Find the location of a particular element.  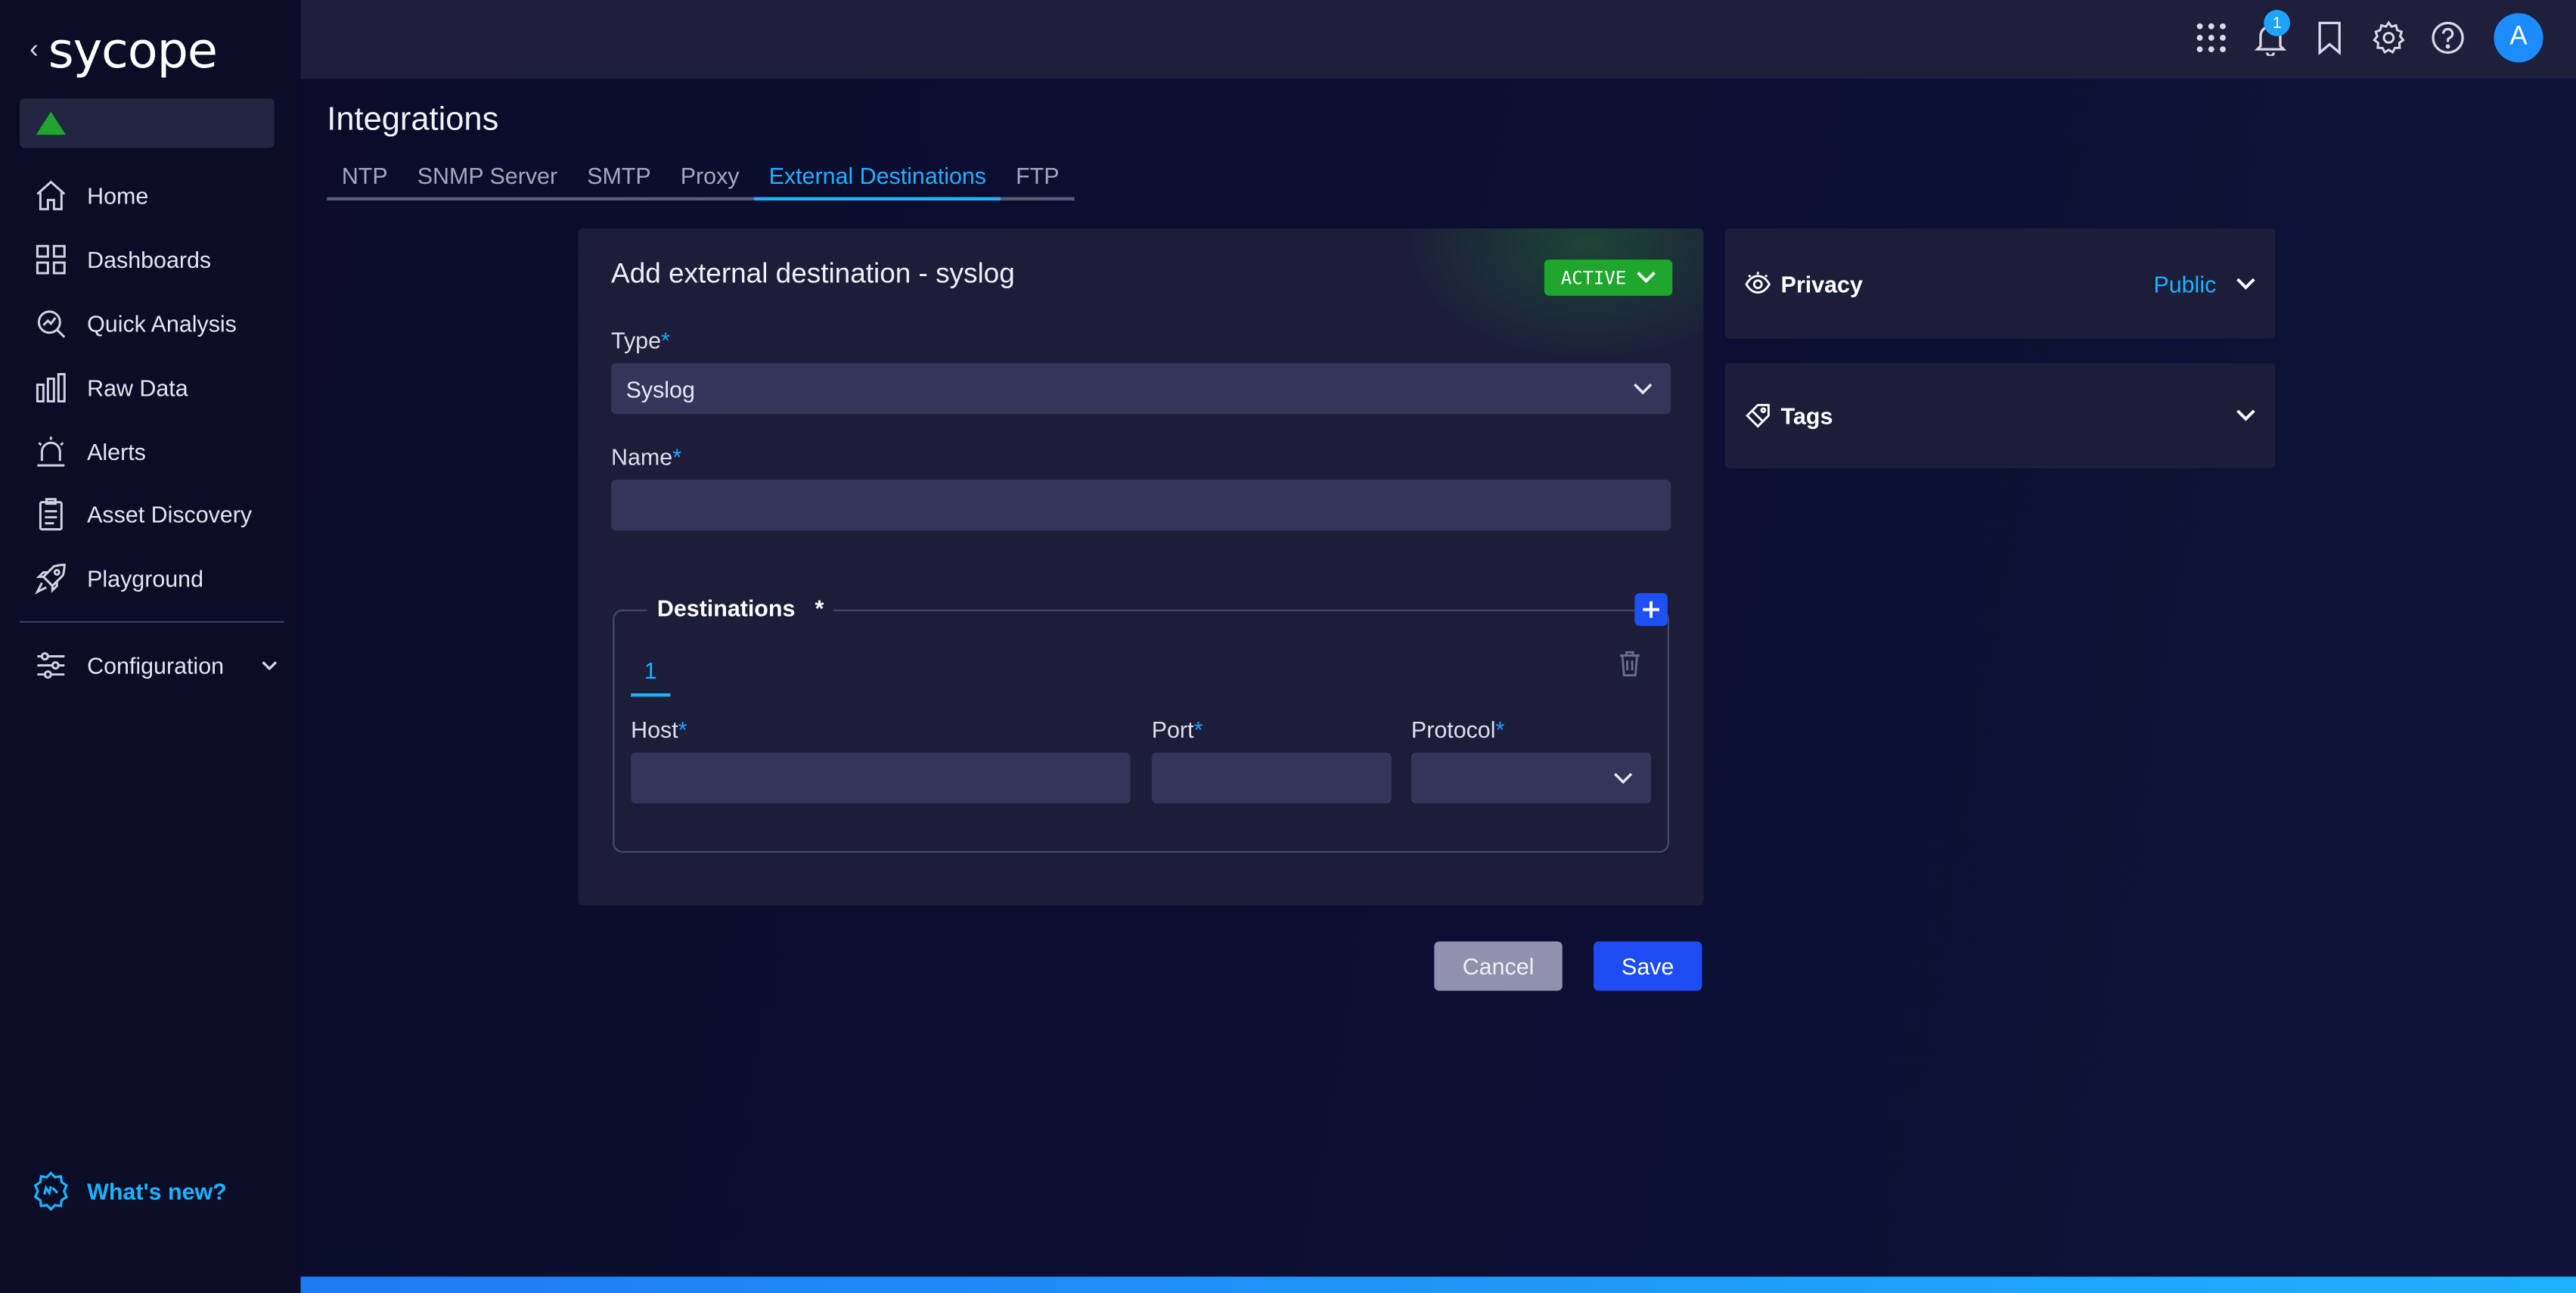

whats-new-label: What's new? is located at coordinates (157, 1191).